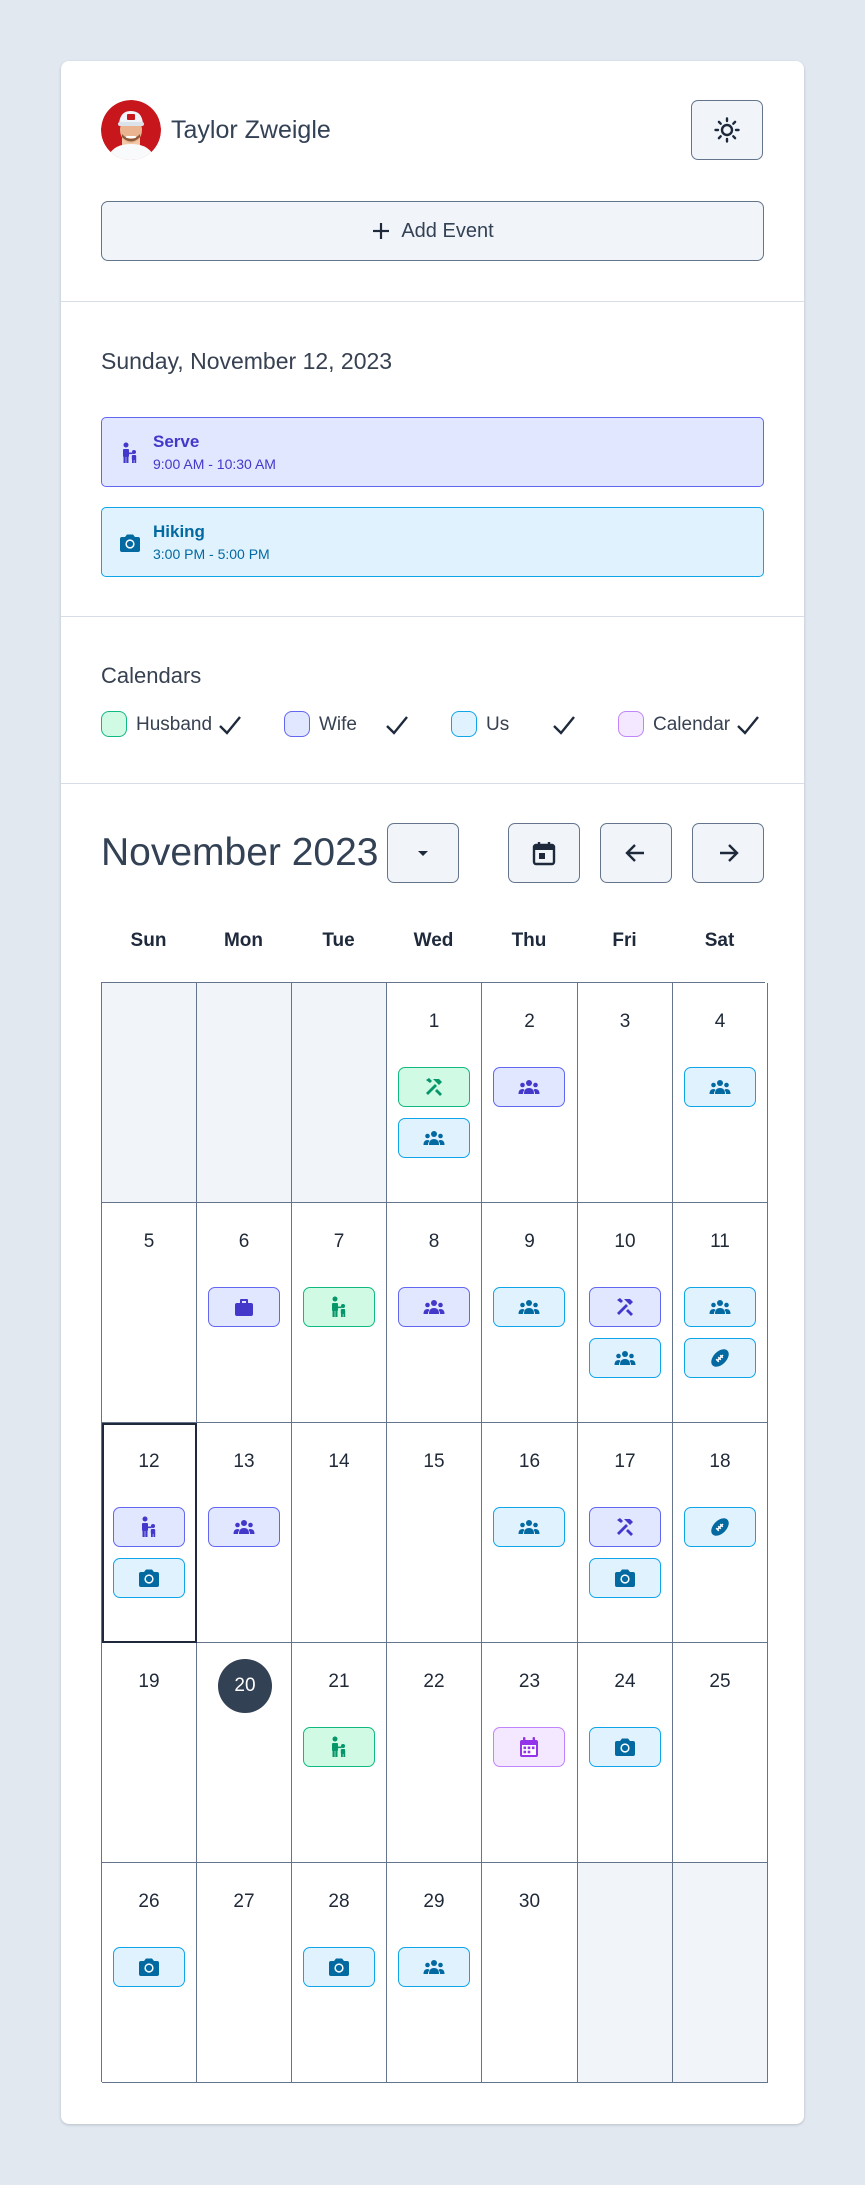 The height and width of the screenshot is (2185, 865). I want to click on day-cell-10: 10, so click(625, 1313).